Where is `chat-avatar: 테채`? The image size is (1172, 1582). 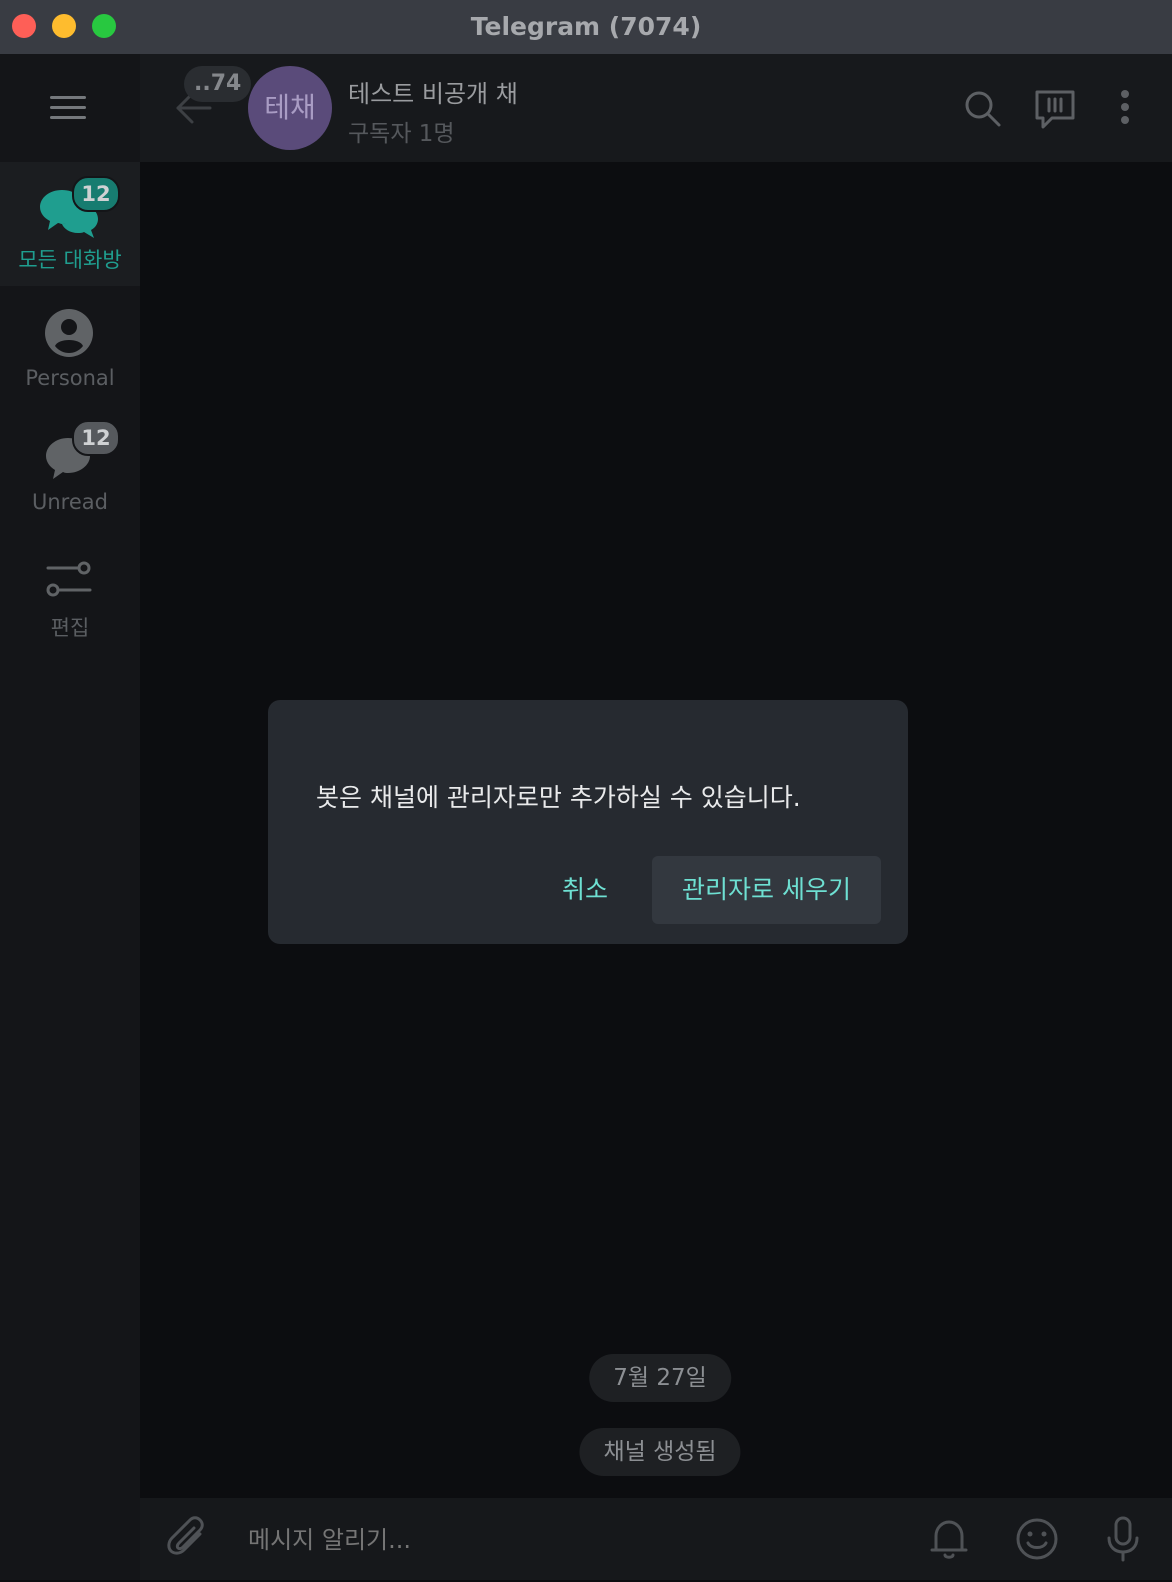 chat-avatar: 테채 is located at coordinates (290, 108).